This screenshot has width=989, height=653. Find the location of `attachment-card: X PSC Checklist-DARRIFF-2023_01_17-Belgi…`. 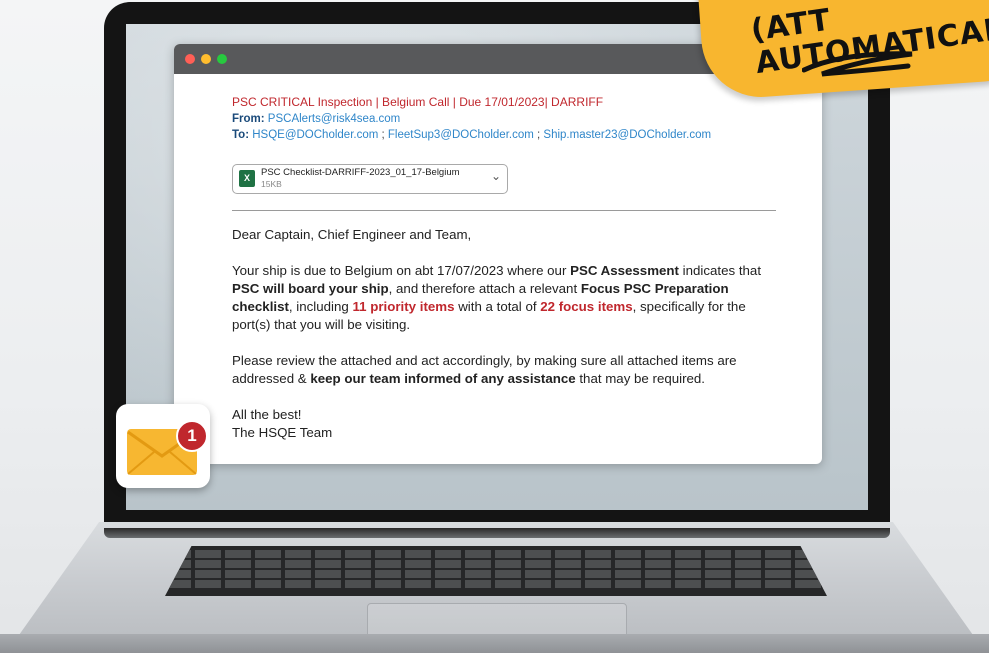

attachment-card: X PSC Checklist-DARRIFF-2023_01_17-Belgi… is located at coordinates (370, 179).